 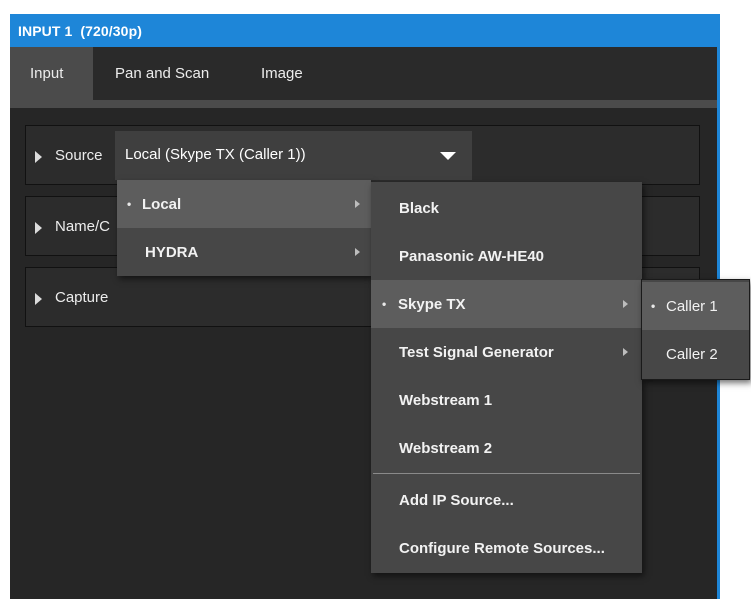 What do you see at coordinates (83, 226) in the screenshot?
I see `name-label: Name/C` at bounding box center [83, 226].